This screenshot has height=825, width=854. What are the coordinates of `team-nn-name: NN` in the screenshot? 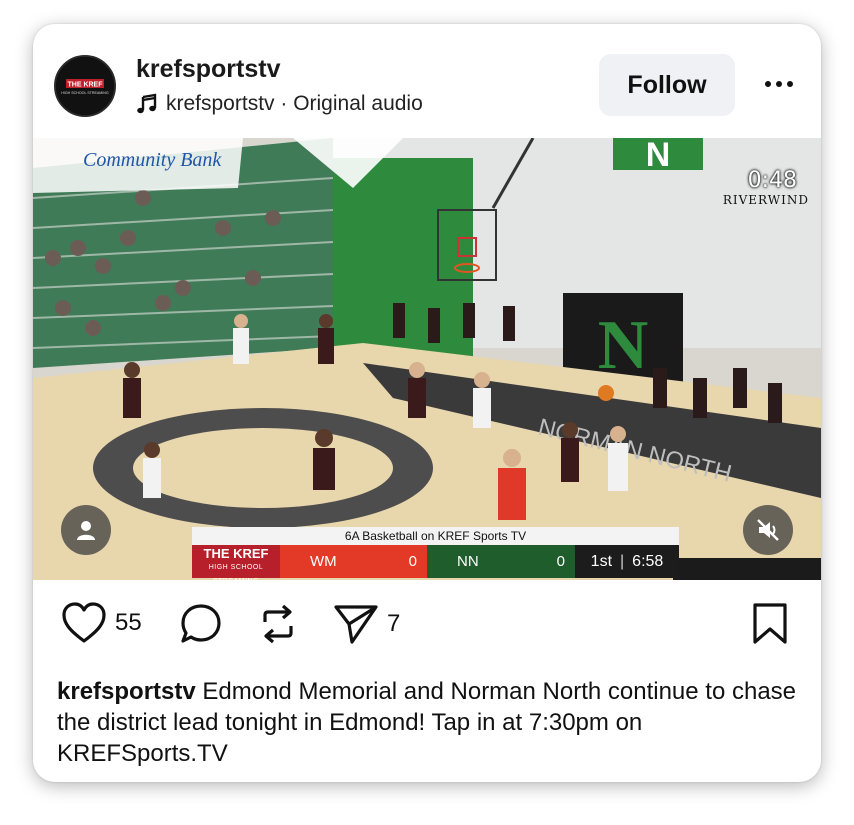 It's located at (468, 561).